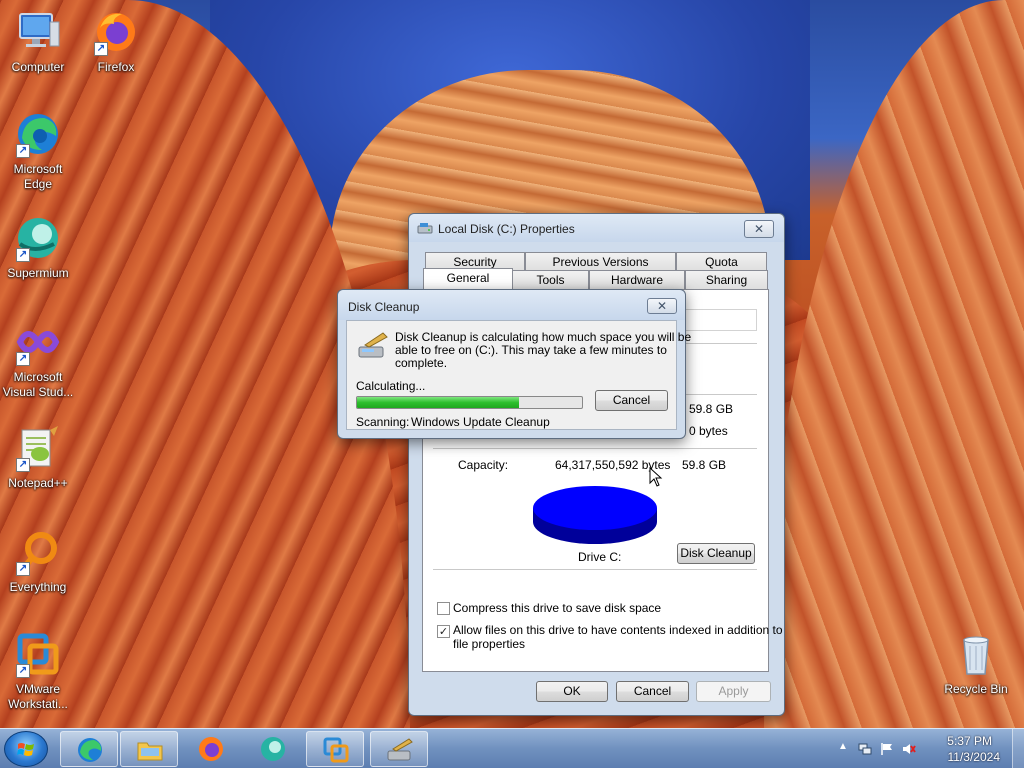  What do you see at coordinates (704, 465) in the screenshot?
I see `capacity-gb: 59.8 GB` at bounding box center [704, 465].